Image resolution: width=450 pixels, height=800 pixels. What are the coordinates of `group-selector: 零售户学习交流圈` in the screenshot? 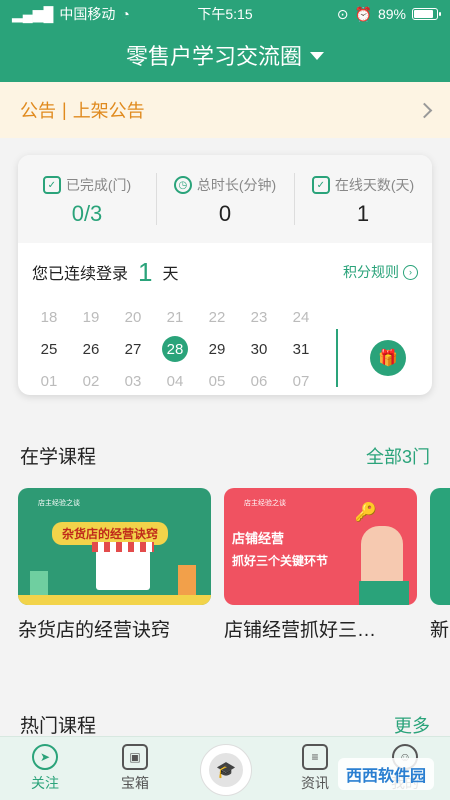 It's located at (225, 55).